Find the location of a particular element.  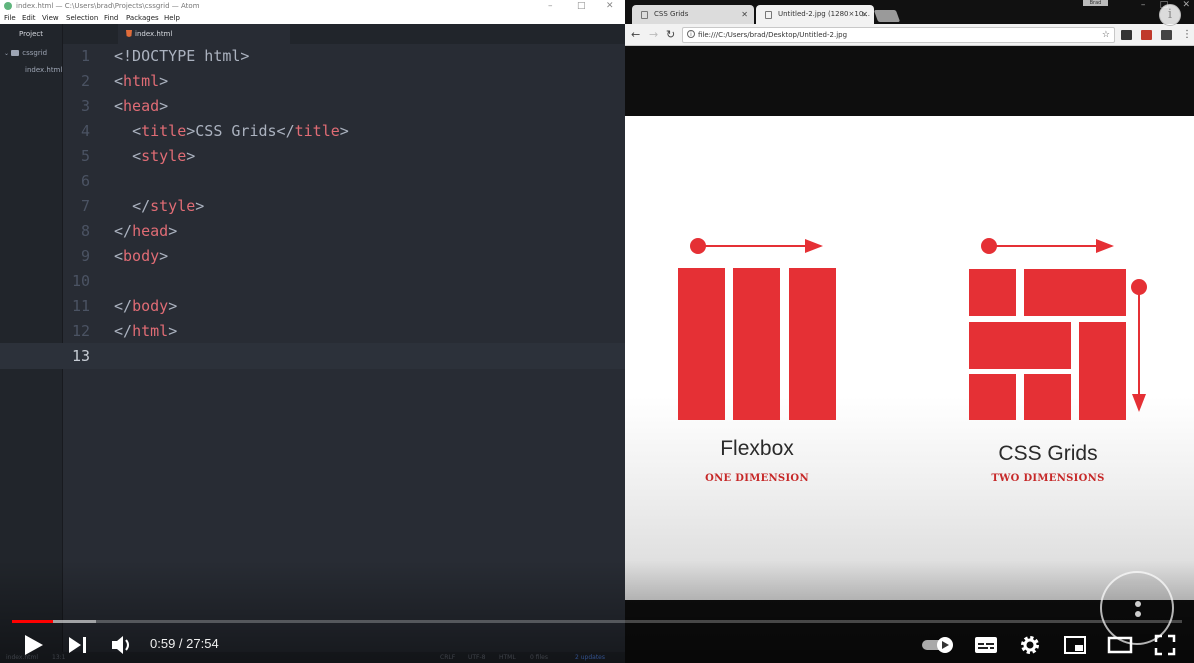

line-number-active: 13 is located at coordinates (80, 356).